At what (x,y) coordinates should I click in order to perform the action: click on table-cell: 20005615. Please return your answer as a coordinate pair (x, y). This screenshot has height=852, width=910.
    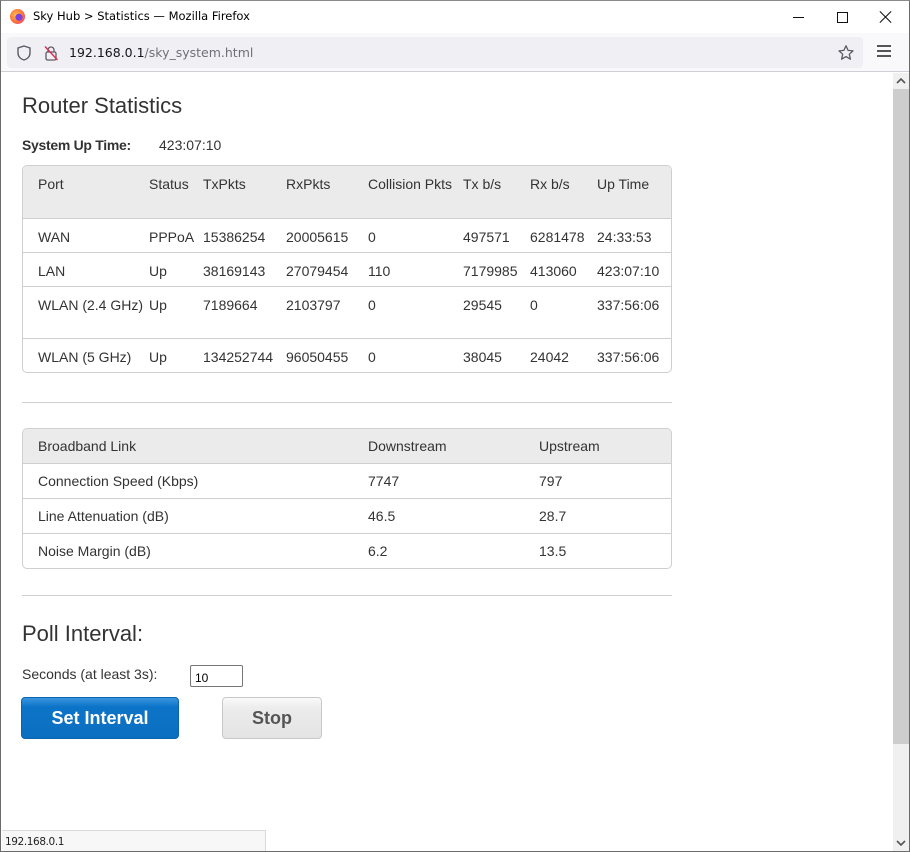
    Looking at the image, I should click on (327, 234).